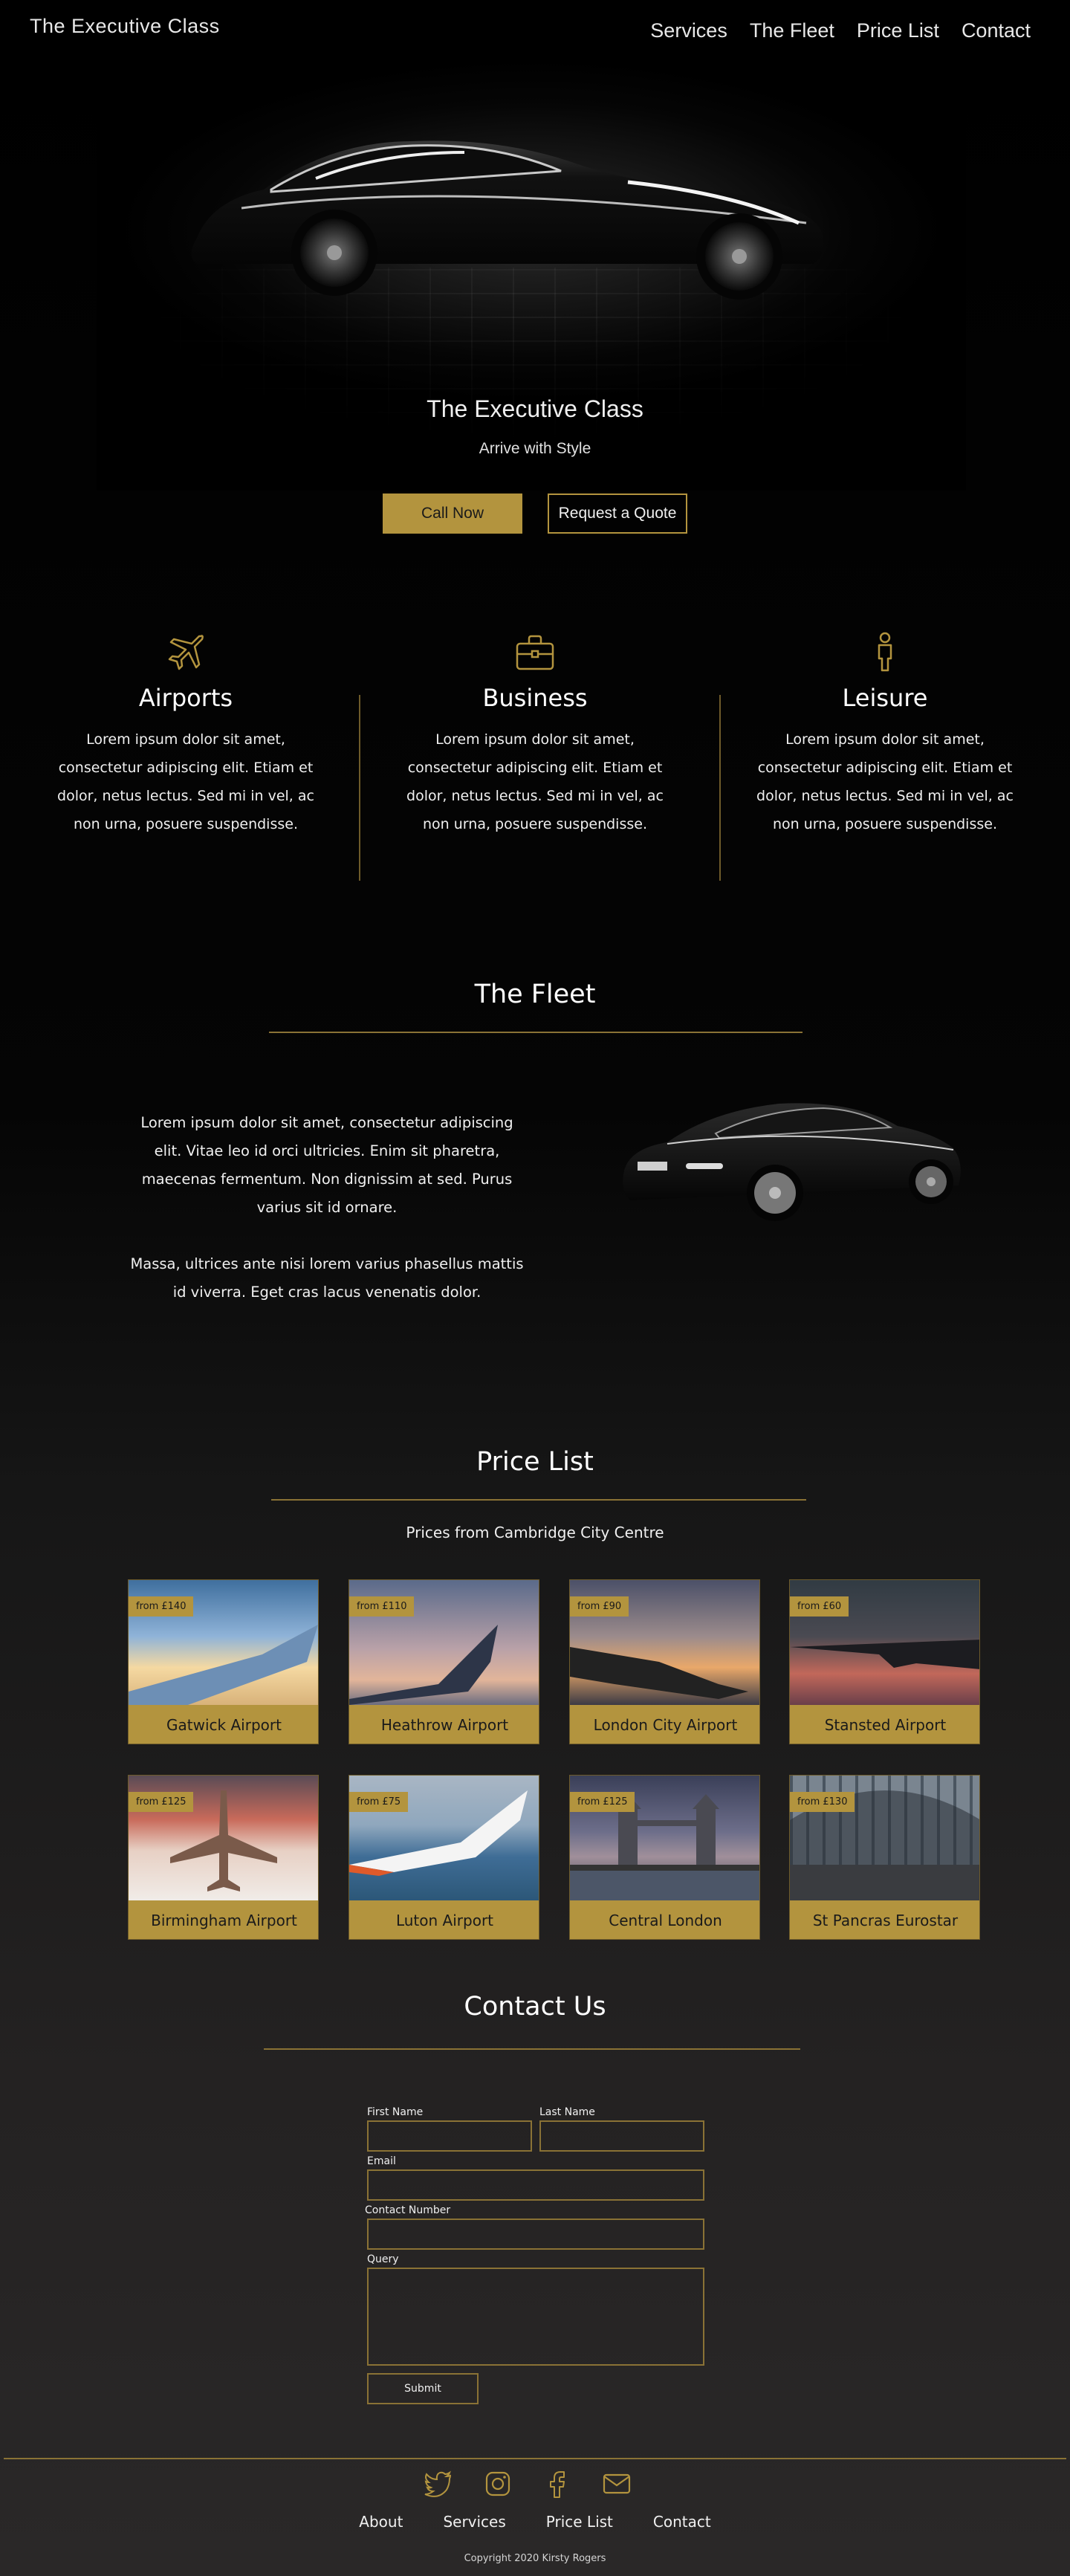 This screenshot has width=1070, height=2576. What do you see at coordinates (885, 698) in the screenshot?
I see `service-title: Leisure` at bounding box center [885, 698].